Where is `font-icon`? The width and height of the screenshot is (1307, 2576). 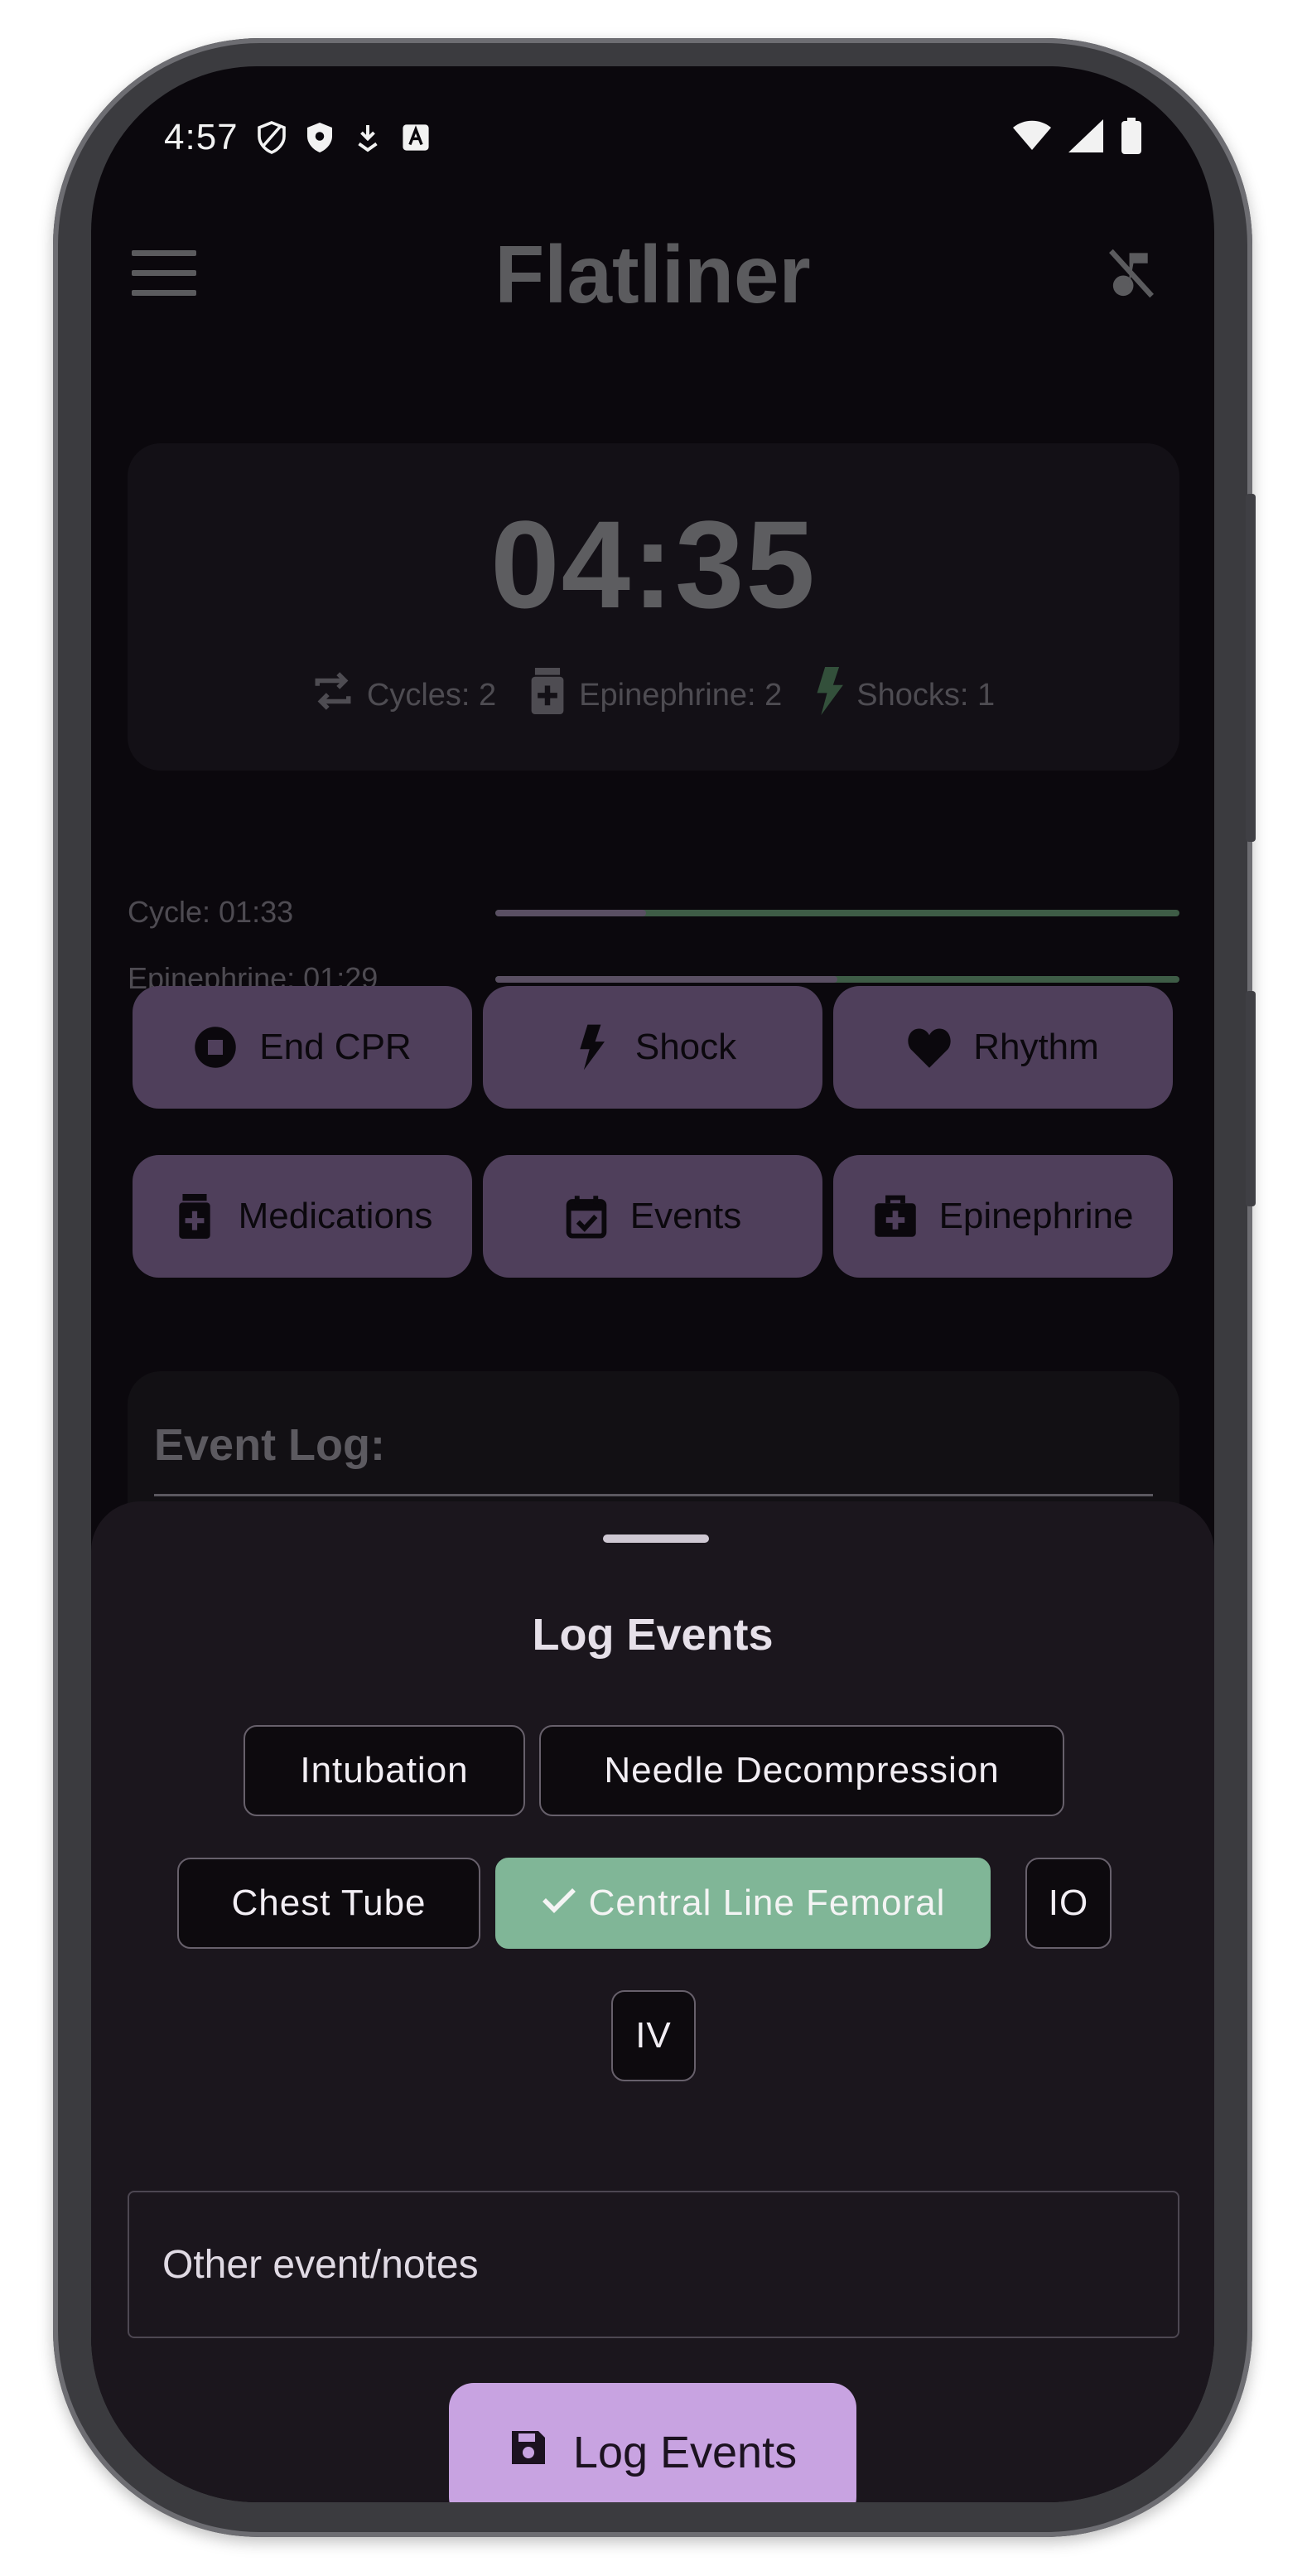
font-icon is located at coordinates (416, 137).